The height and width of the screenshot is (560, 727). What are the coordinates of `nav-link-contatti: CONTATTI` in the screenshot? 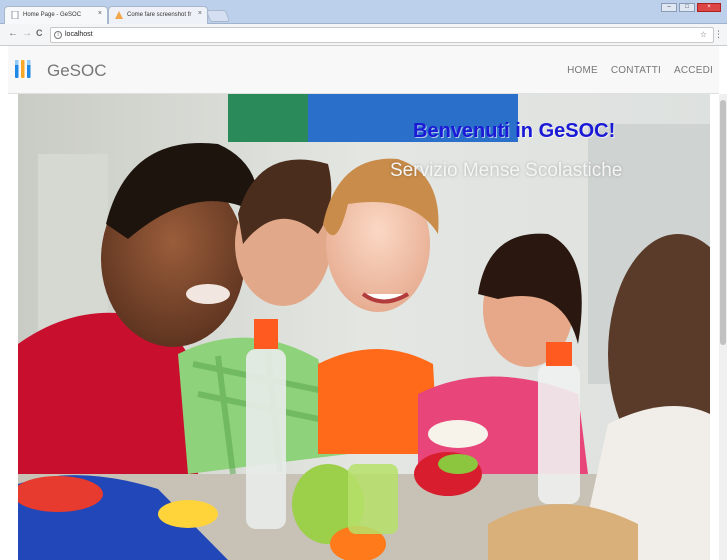 It's located at (636, 70).